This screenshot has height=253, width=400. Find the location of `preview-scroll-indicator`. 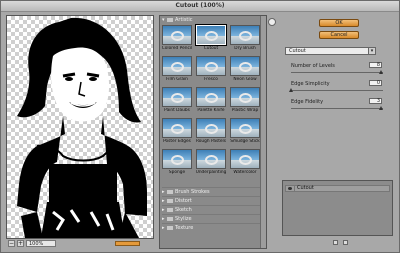

preview-scroll-indicator is located at coordinates (127, 243).